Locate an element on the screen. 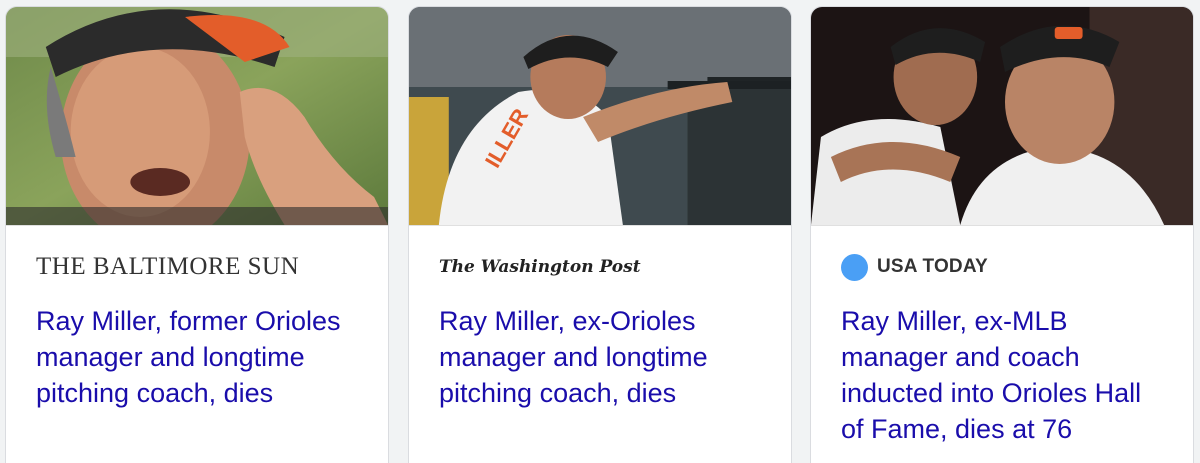  publisher-logo: USA TODAY is located at coordinates (914, 267).